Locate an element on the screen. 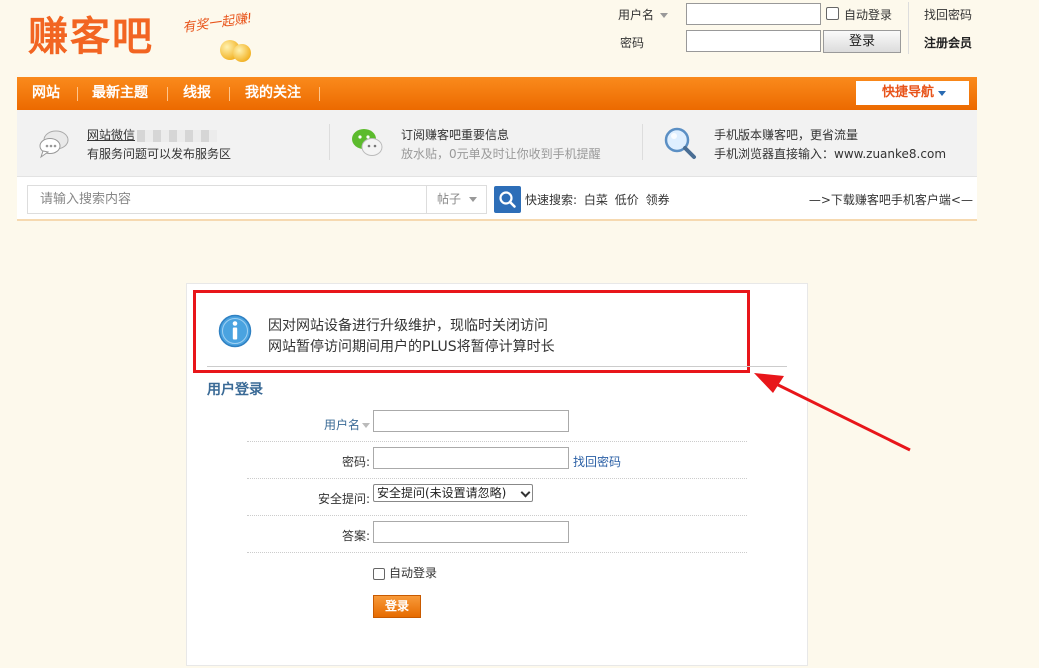 This screenshot has width=1039, height=668. answer-row: 答案: is located at coordinates (497, 534).